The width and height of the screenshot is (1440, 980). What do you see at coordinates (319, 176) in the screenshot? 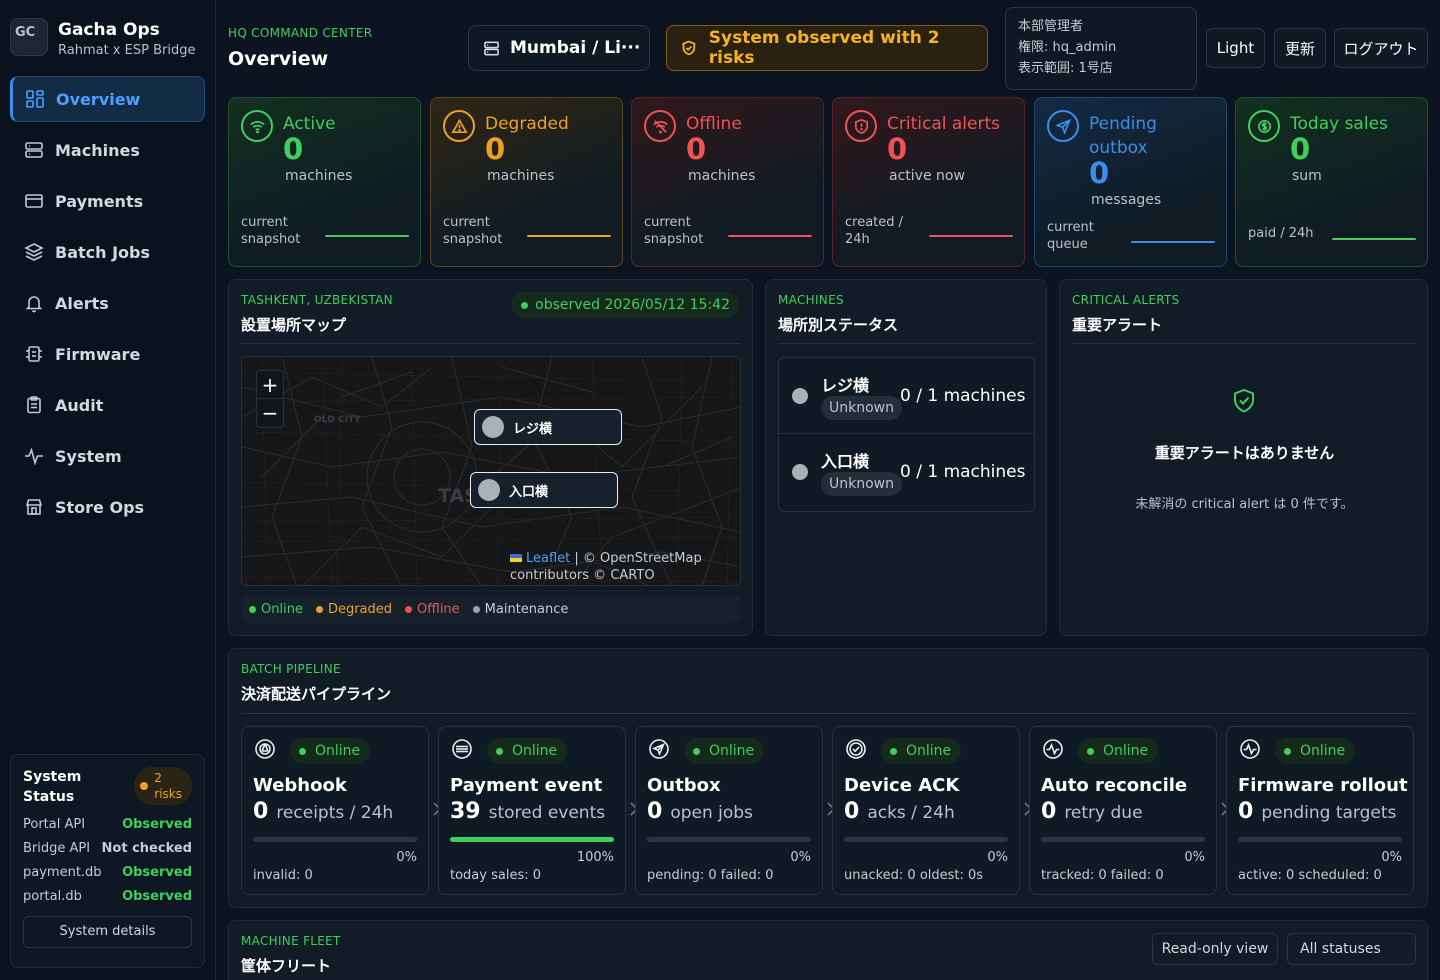
I see `kpi-unit: machines` at bounding box center [319, 176].